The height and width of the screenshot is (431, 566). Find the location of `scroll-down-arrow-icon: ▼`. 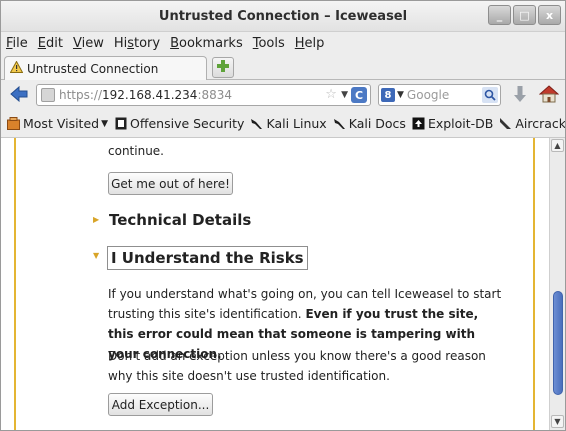

scroll-down-arrow-icon: ▼ is located at coordinates (557, 421).